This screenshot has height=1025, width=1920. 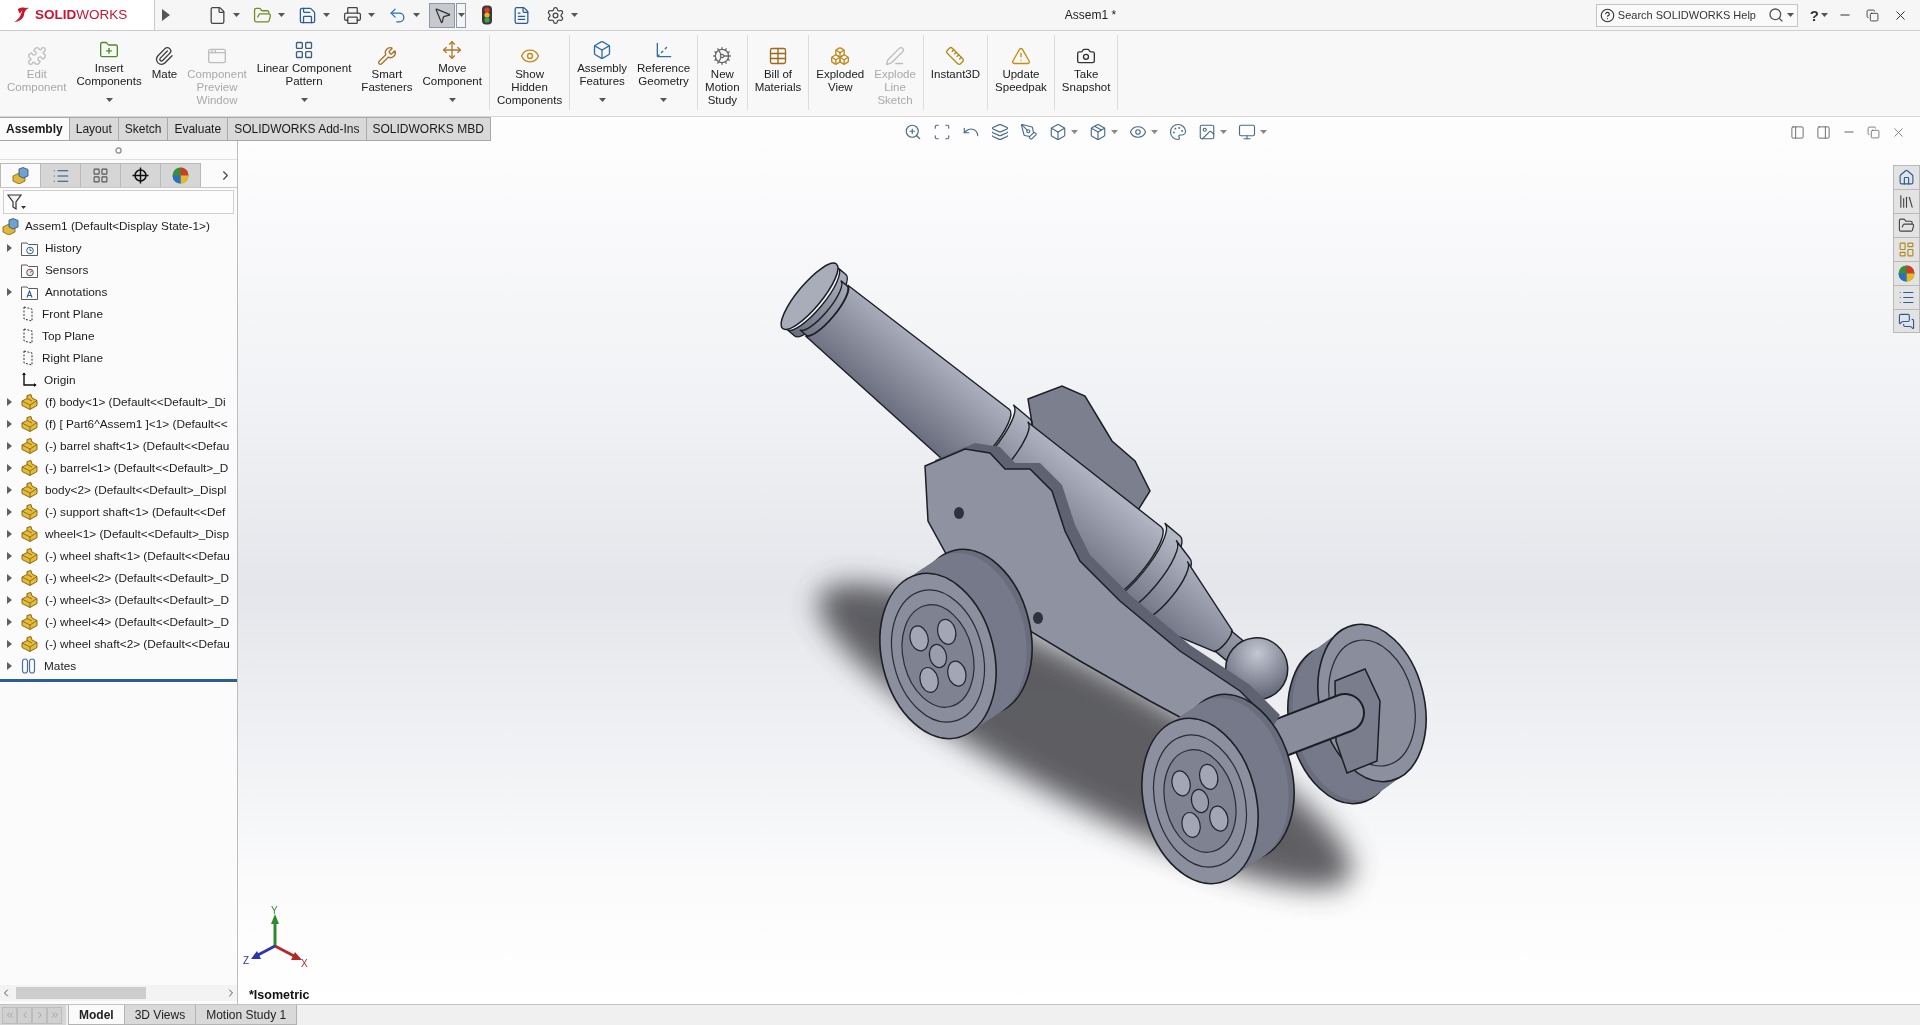 What do you see at coordinates (1137, 132) in the screenshot?
I see `eye-icon` at bounding box center [1137, 132].